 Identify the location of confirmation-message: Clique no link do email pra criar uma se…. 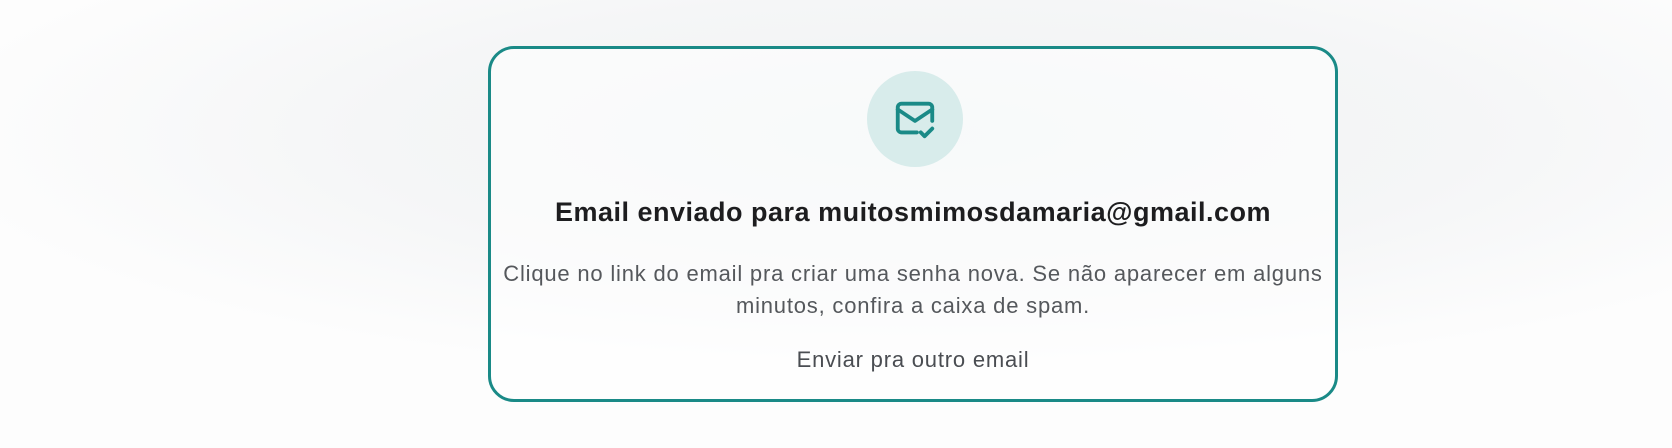
(913, 289).